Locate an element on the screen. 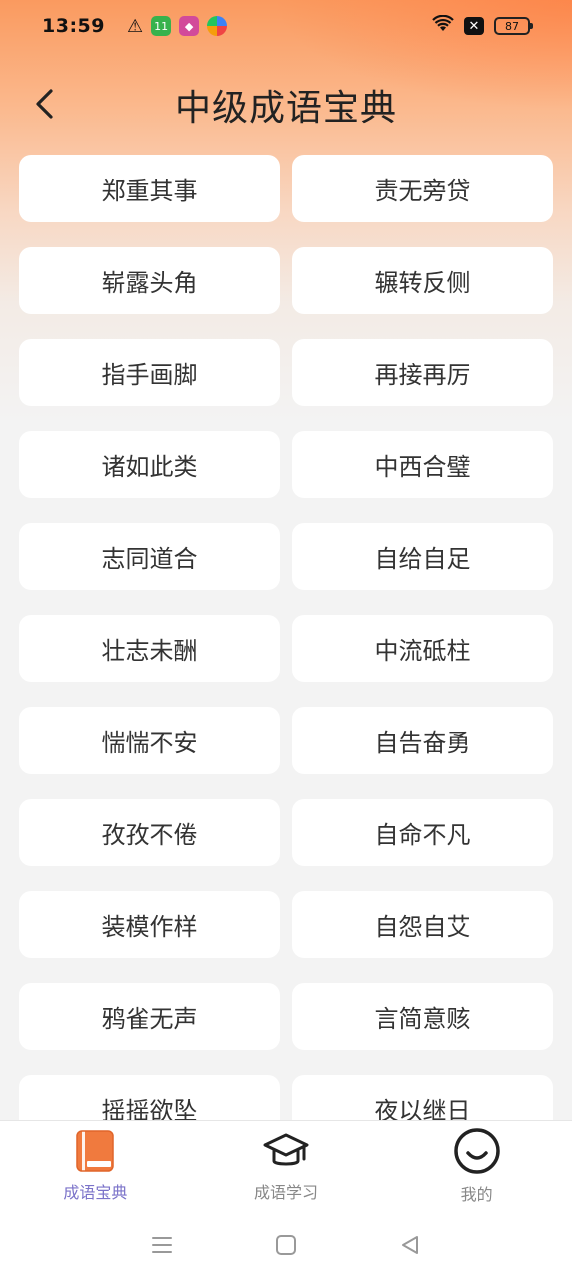  idiom-card: 夜以继日 is located at coordinates (422, 1097).